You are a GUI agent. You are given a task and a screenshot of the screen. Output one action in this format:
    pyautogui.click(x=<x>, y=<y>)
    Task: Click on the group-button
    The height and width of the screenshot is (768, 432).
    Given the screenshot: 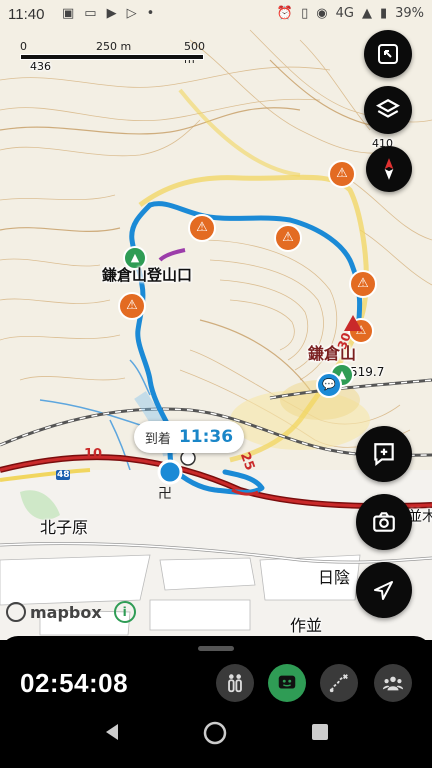 What is the action you would take?
    pyautogui.click(x=393, y=683)
    